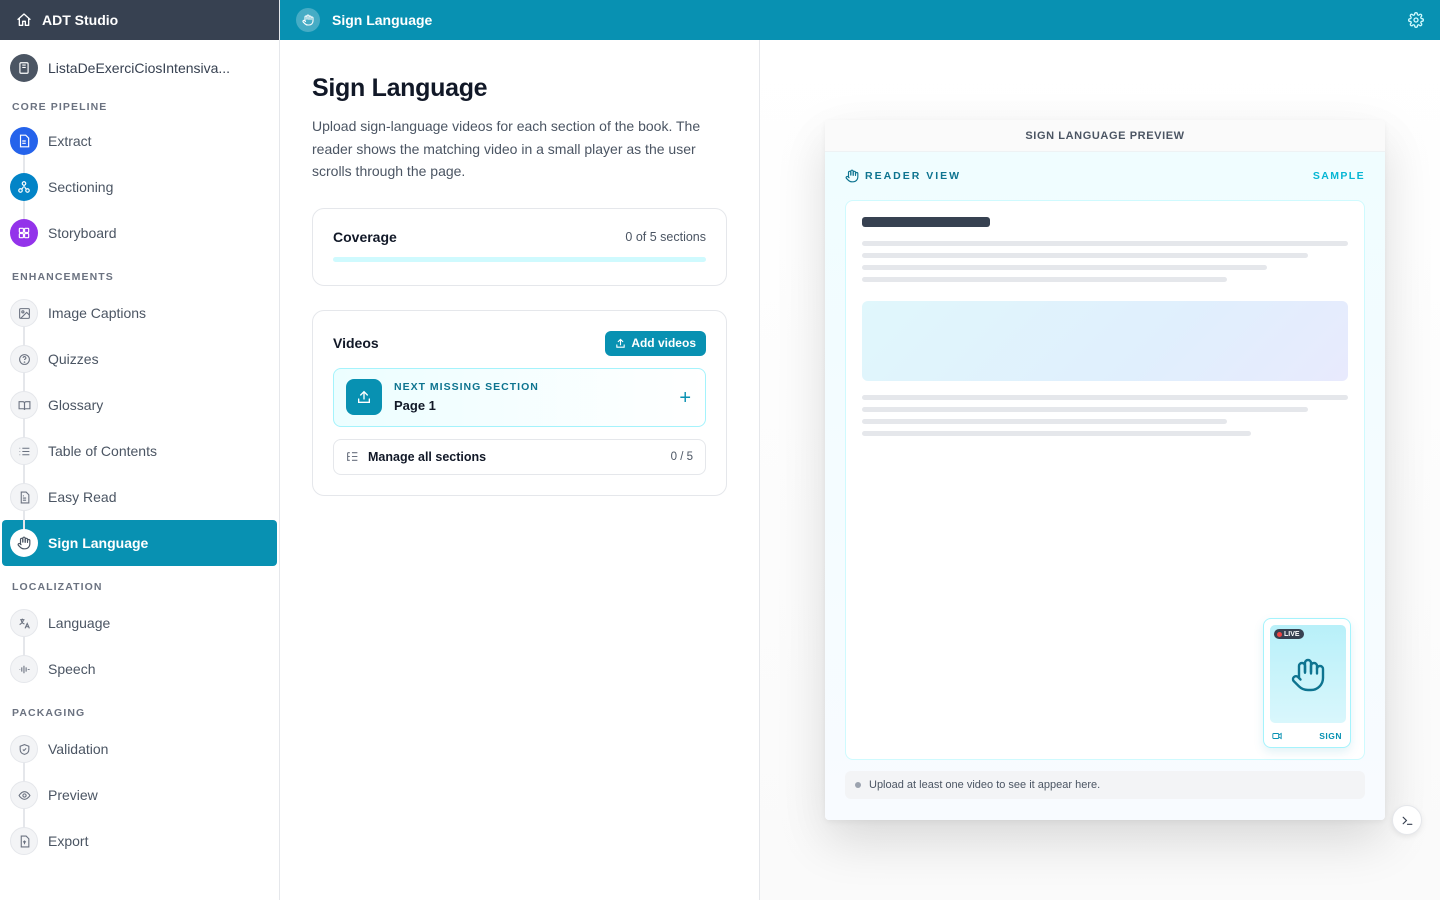 The width and height of the screenshot is (1440, 900). Describe the element at coordinates (81, 187) in the screenshot. I see `sidebar-item-label: Sectioning` at that location.